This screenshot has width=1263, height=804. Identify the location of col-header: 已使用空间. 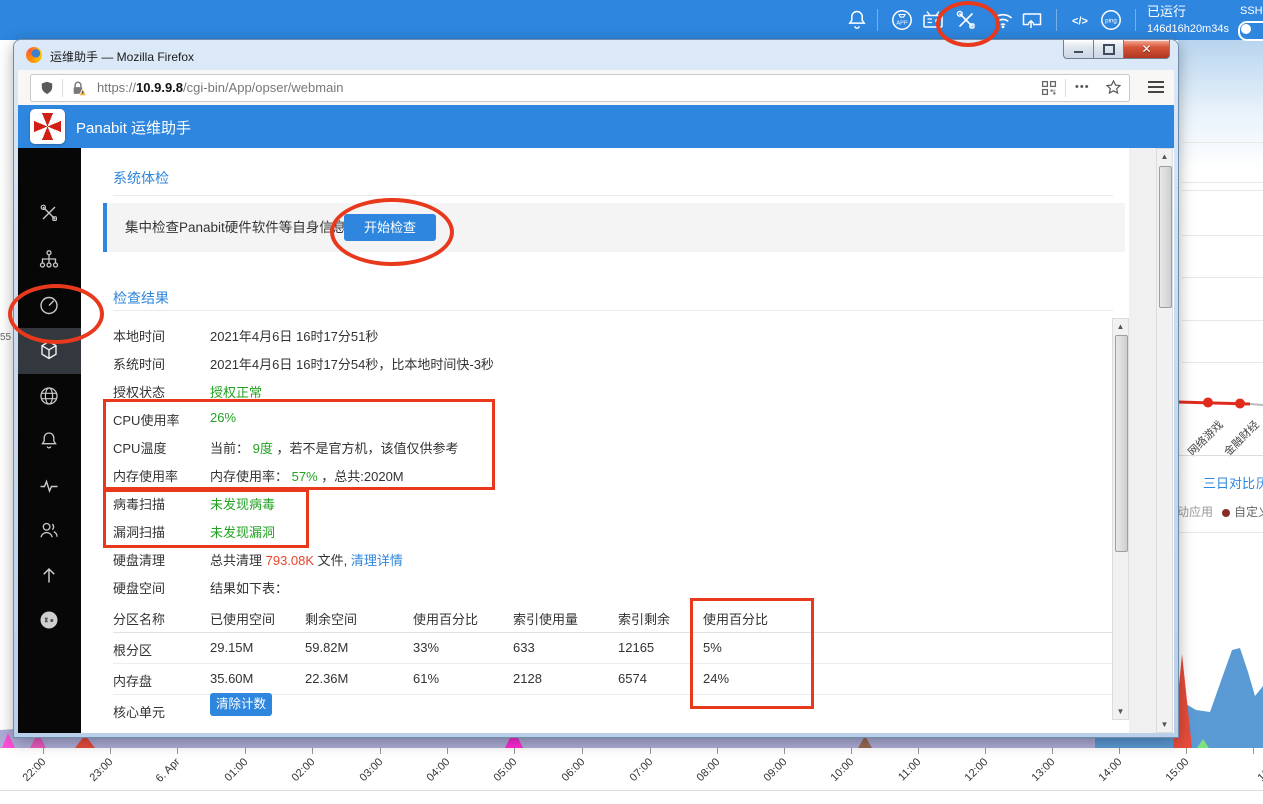
(243, 619).